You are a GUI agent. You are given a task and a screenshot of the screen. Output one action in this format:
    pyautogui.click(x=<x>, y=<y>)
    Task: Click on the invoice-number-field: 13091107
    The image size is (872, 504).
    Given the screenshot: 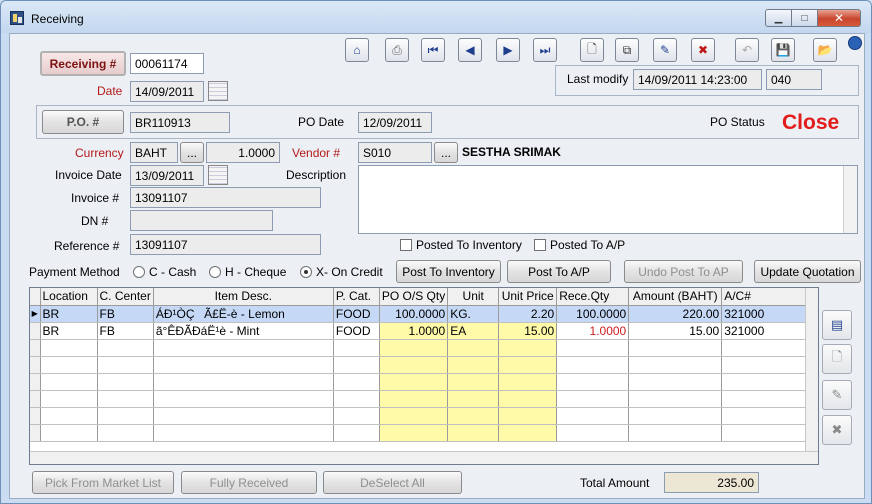 What is the action you would take?
    pyautogui.click(x=225, y=197)
    